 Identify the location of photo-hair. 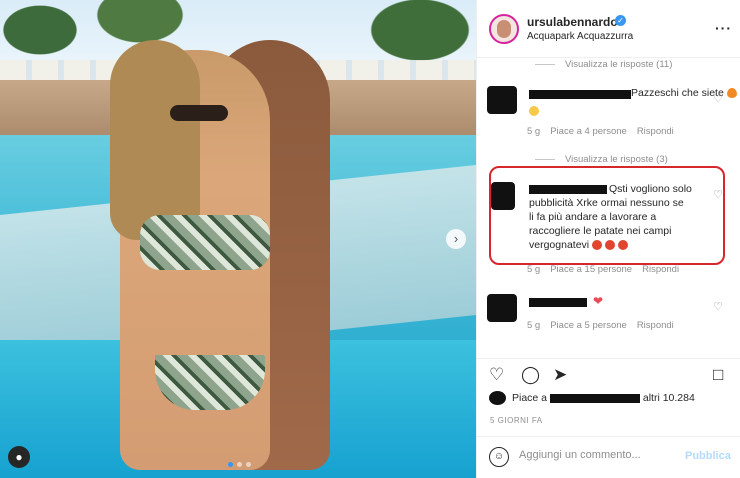
(155, 140).